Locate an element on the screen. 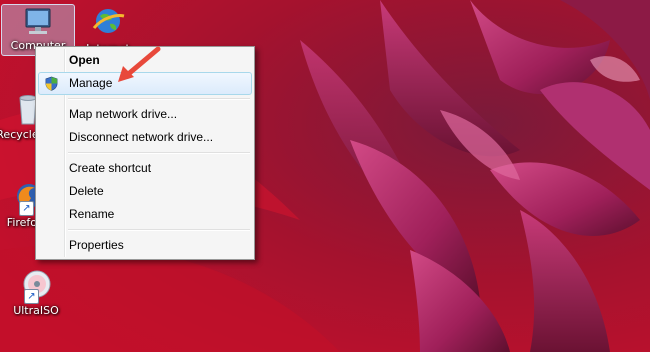 This screenshot has height=352, width=650. internet-globe-icon is located at coordinates (108, 26).